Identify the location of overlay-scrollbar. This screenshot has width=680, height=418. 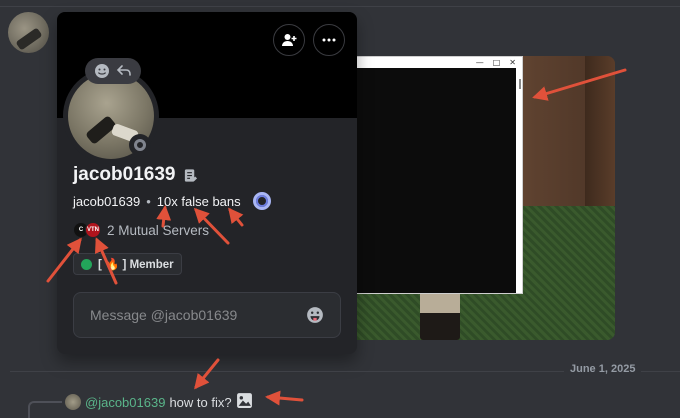
(520, 84).